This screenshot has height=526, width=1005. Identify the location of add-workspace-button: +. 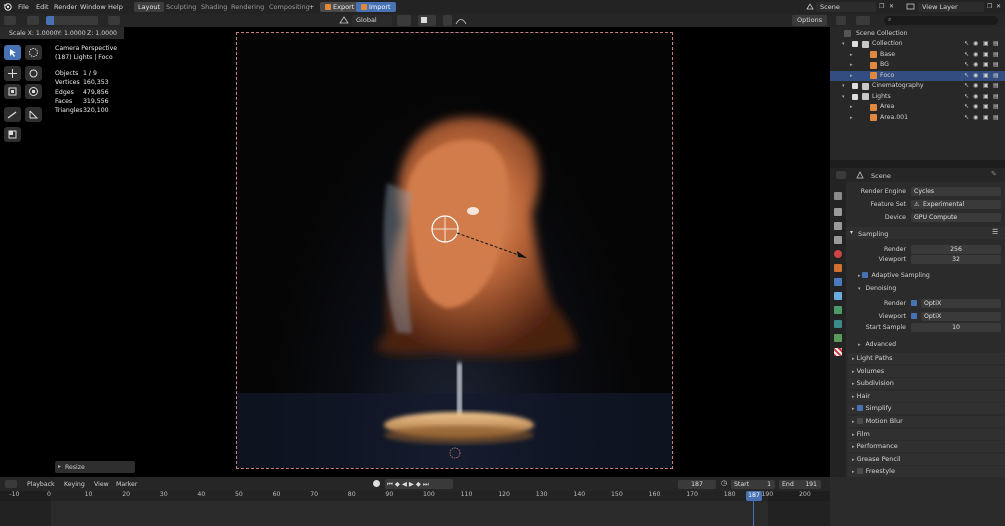
(311, 7).